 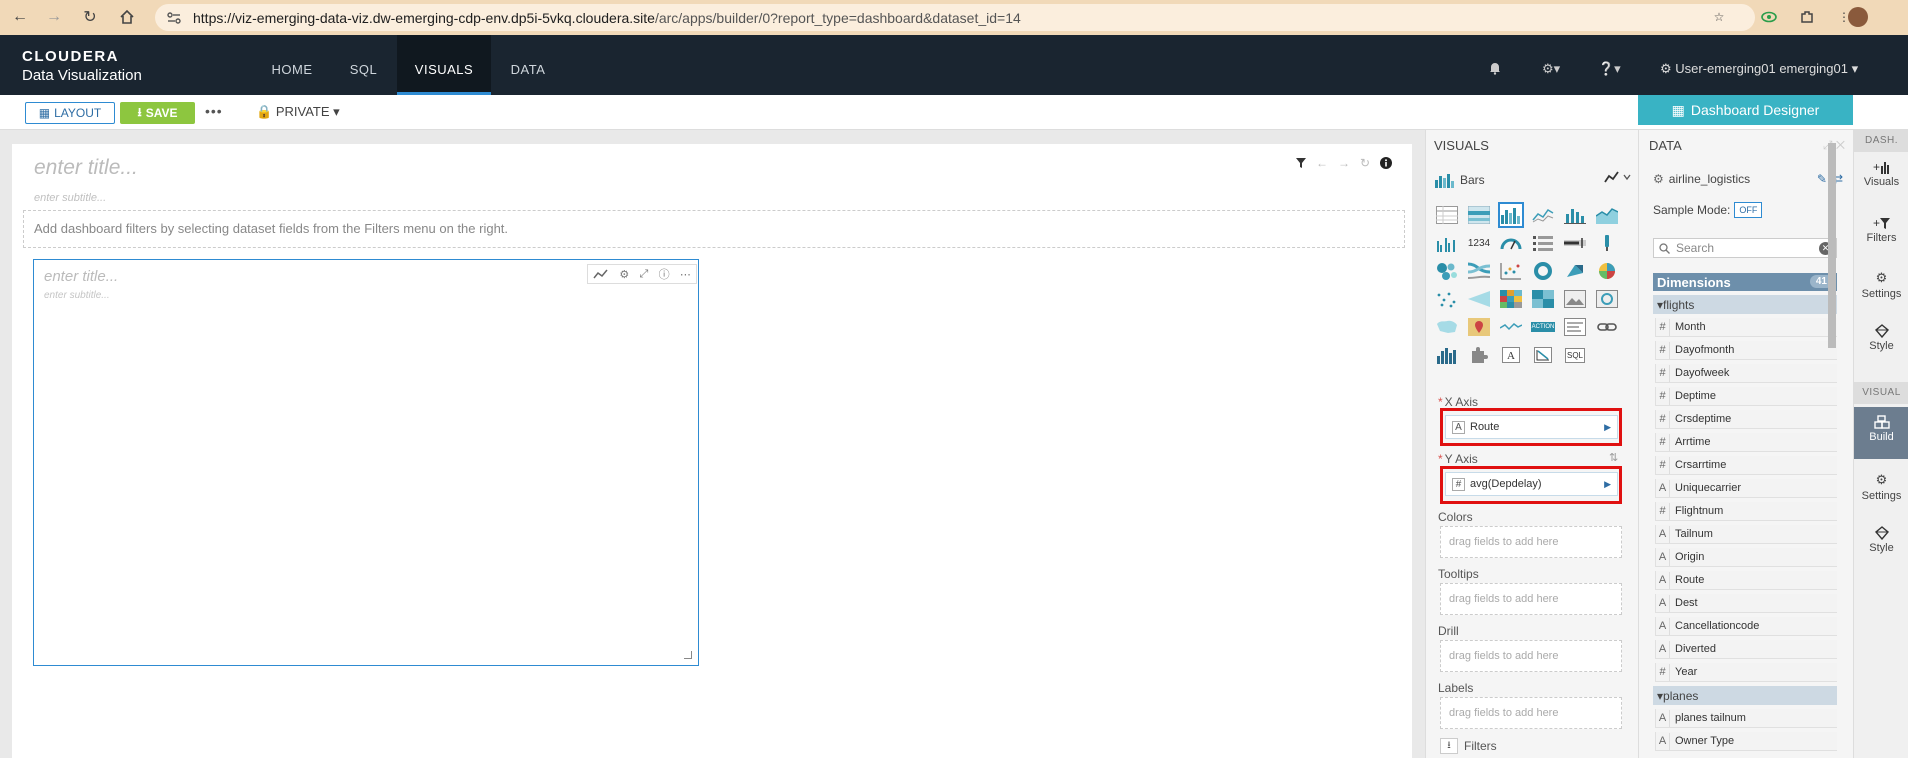 I want to click on x-axis-field-pill: A Route ▶, so click(x=1531, y=427).